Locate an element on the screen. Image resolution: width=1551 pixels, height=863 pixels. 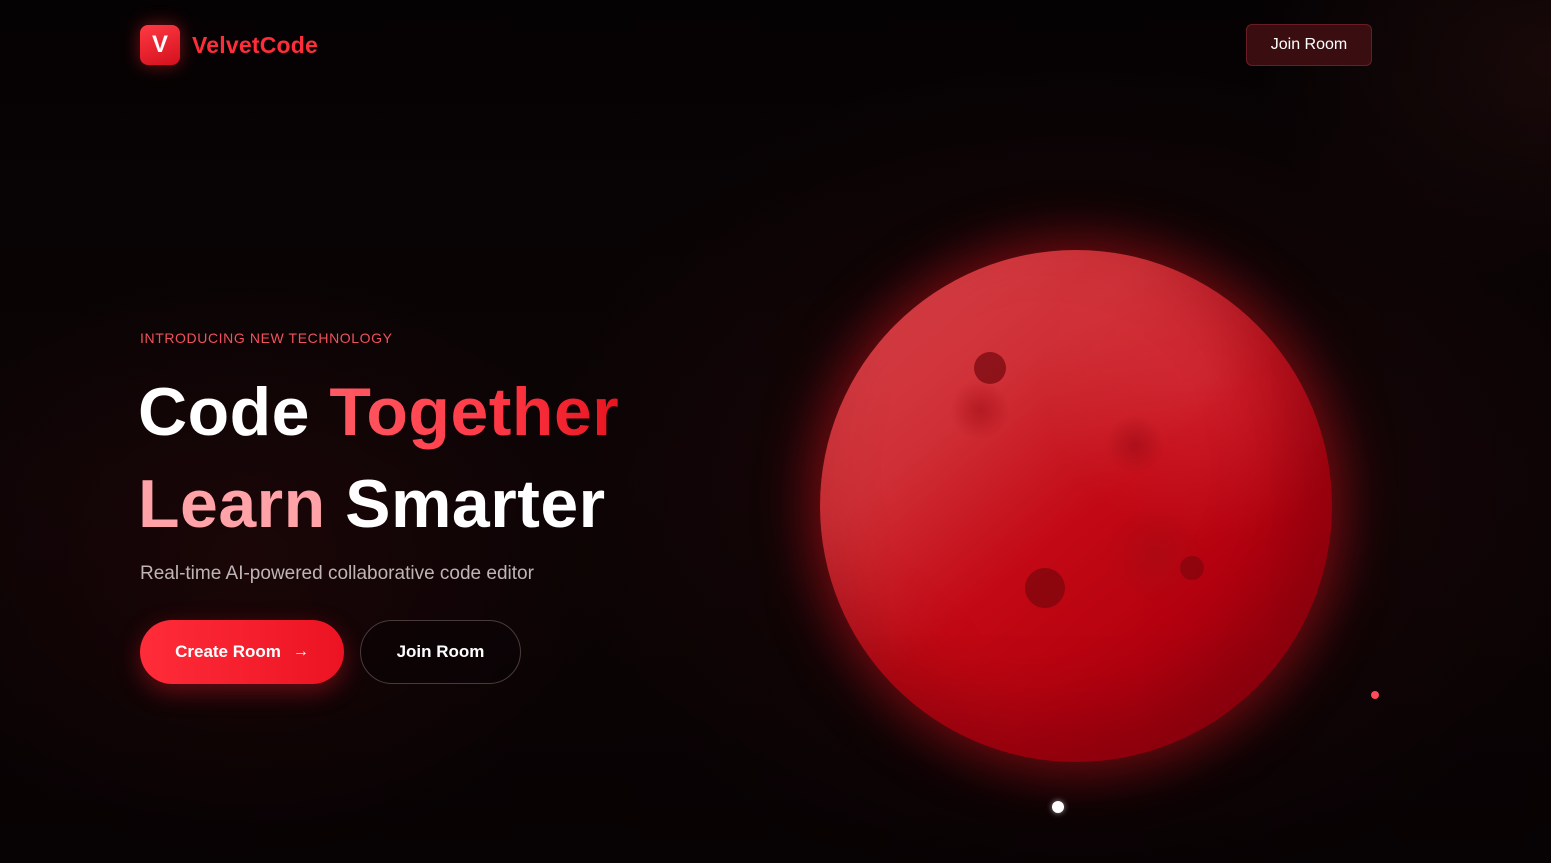
brand-logo: V VelvetCode is located at coordinates (229, 45).